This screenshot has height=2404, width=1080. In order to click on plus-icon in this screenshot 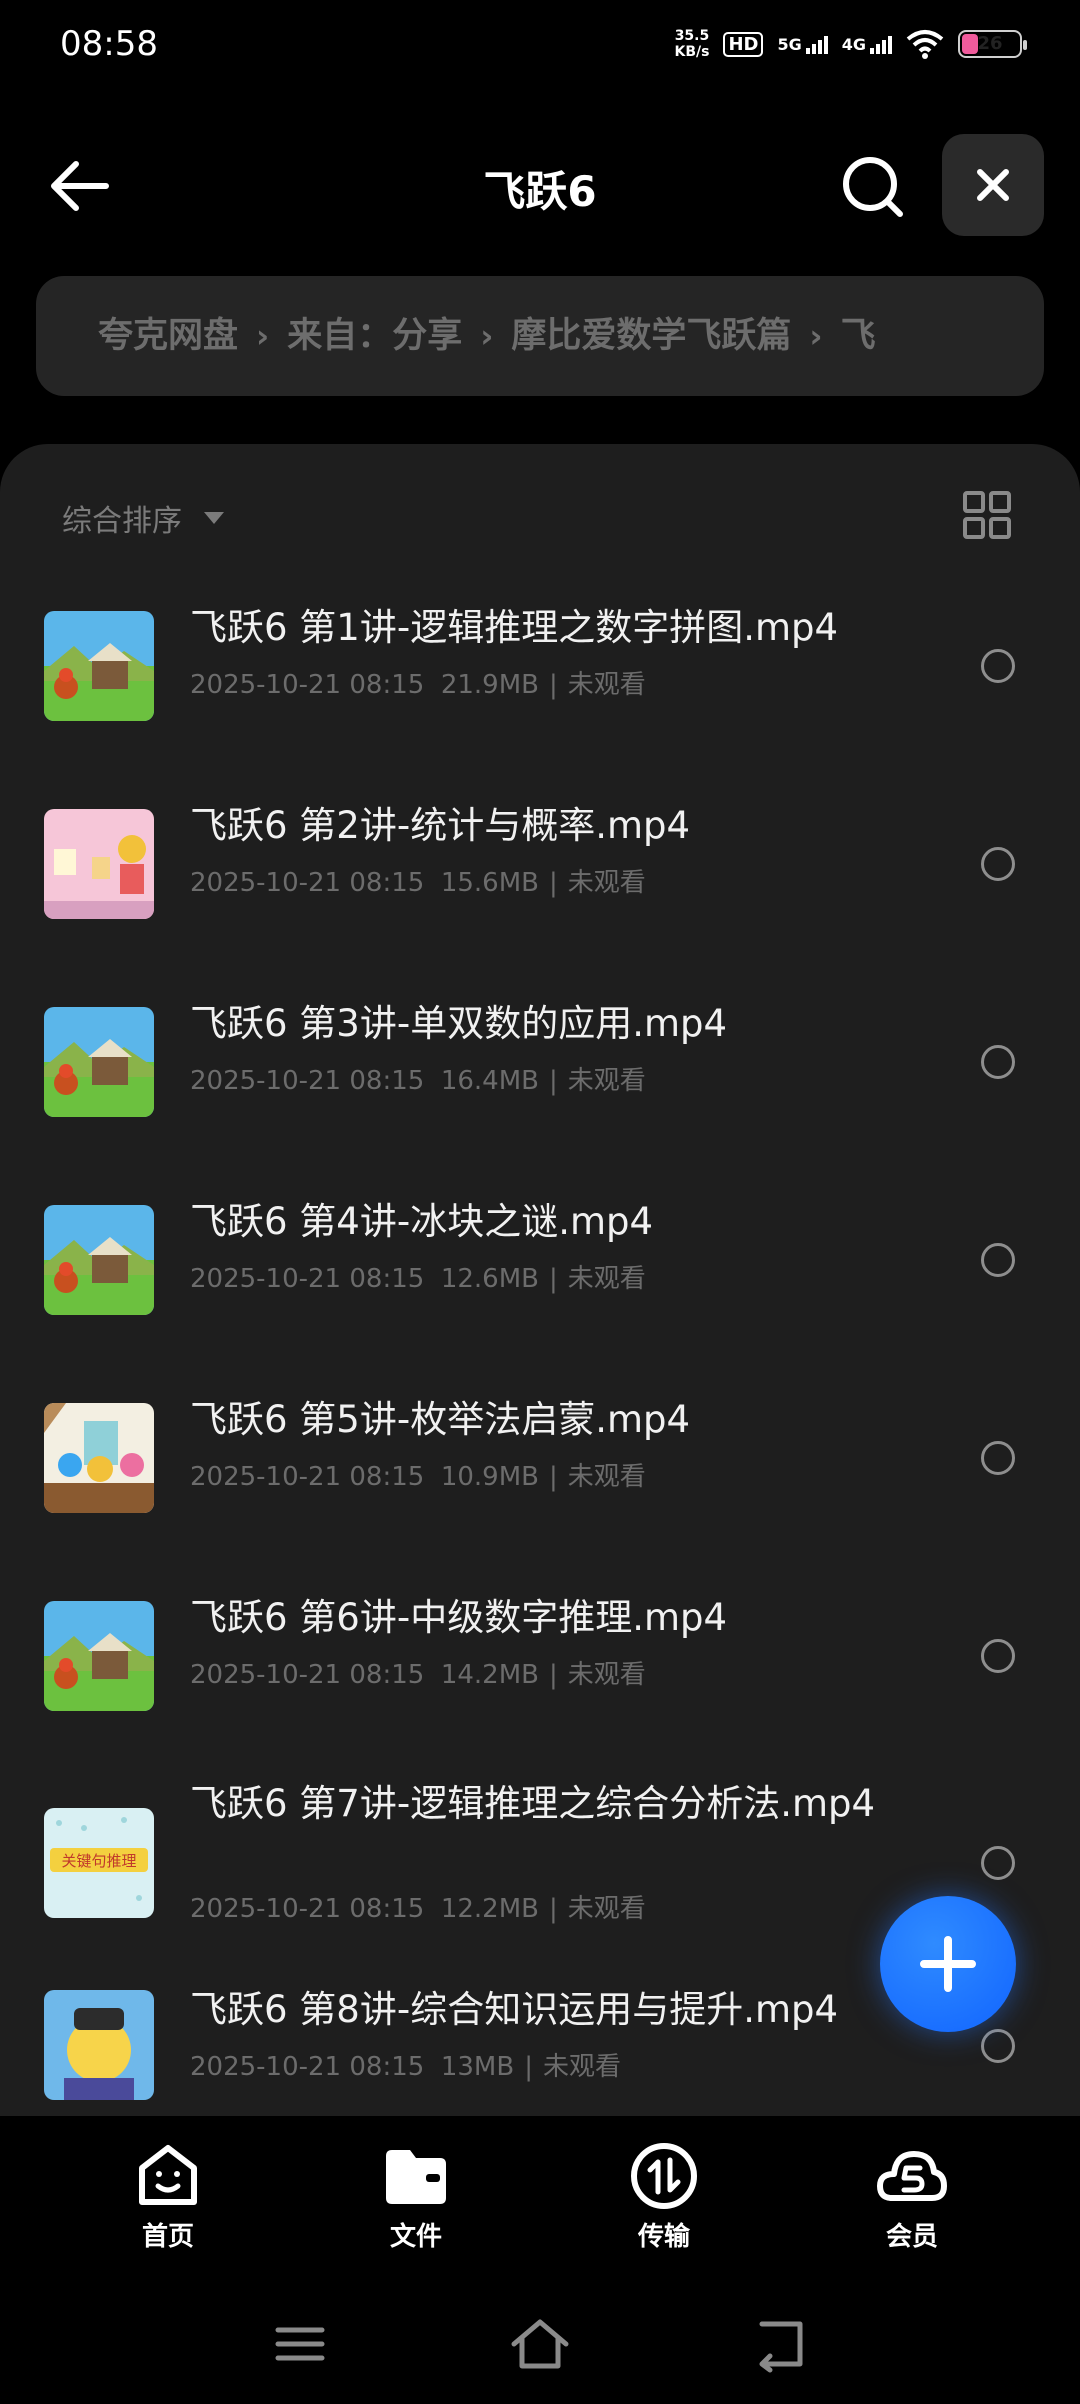, I will do `click(948, 1964)`.